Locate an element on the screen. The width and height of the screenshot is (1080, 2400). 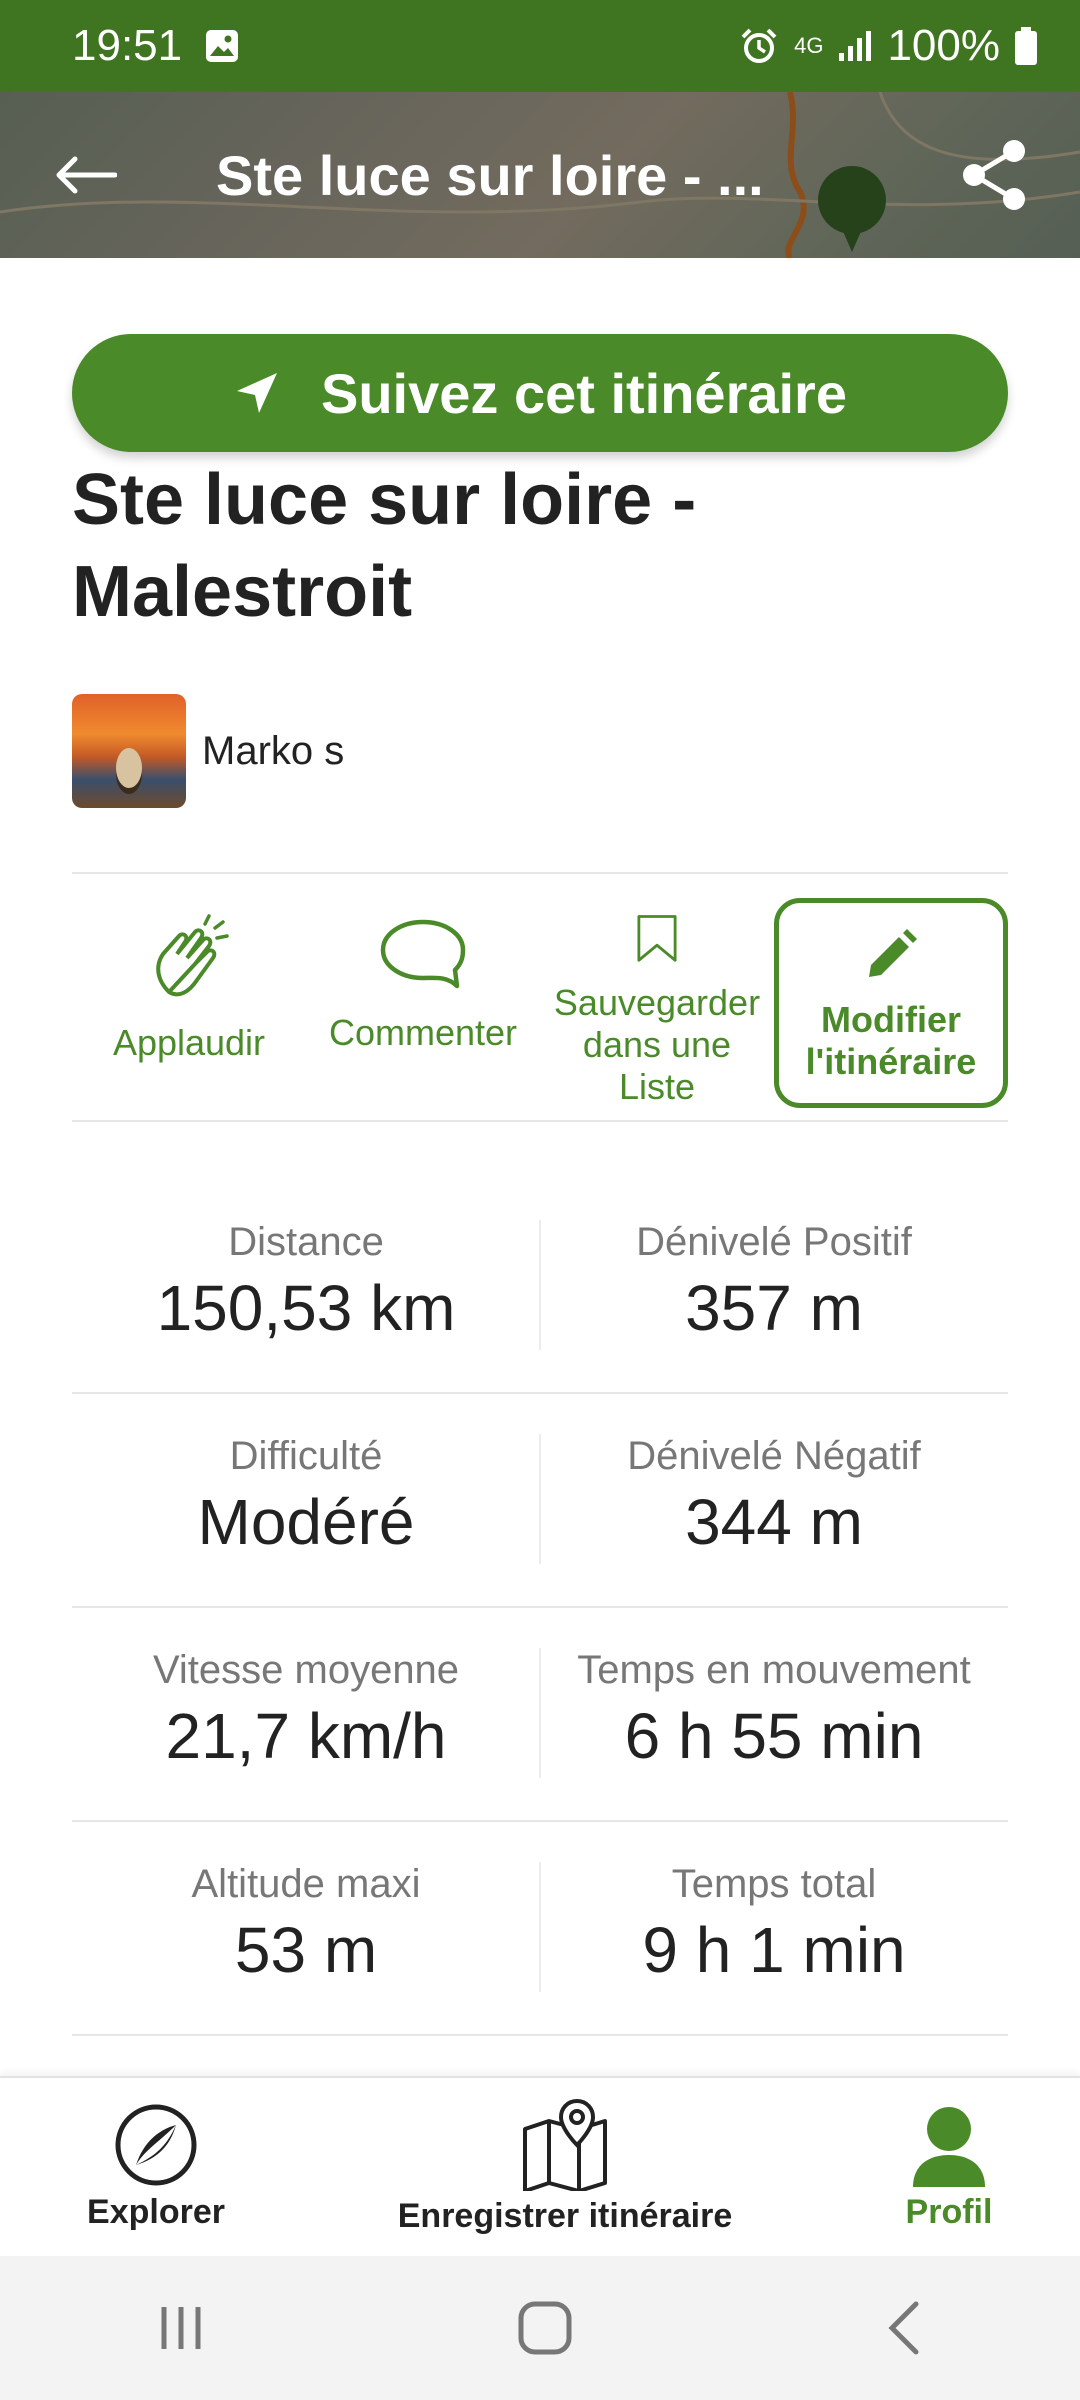
recent-apps-icon is located at coordinates (181, 2328).